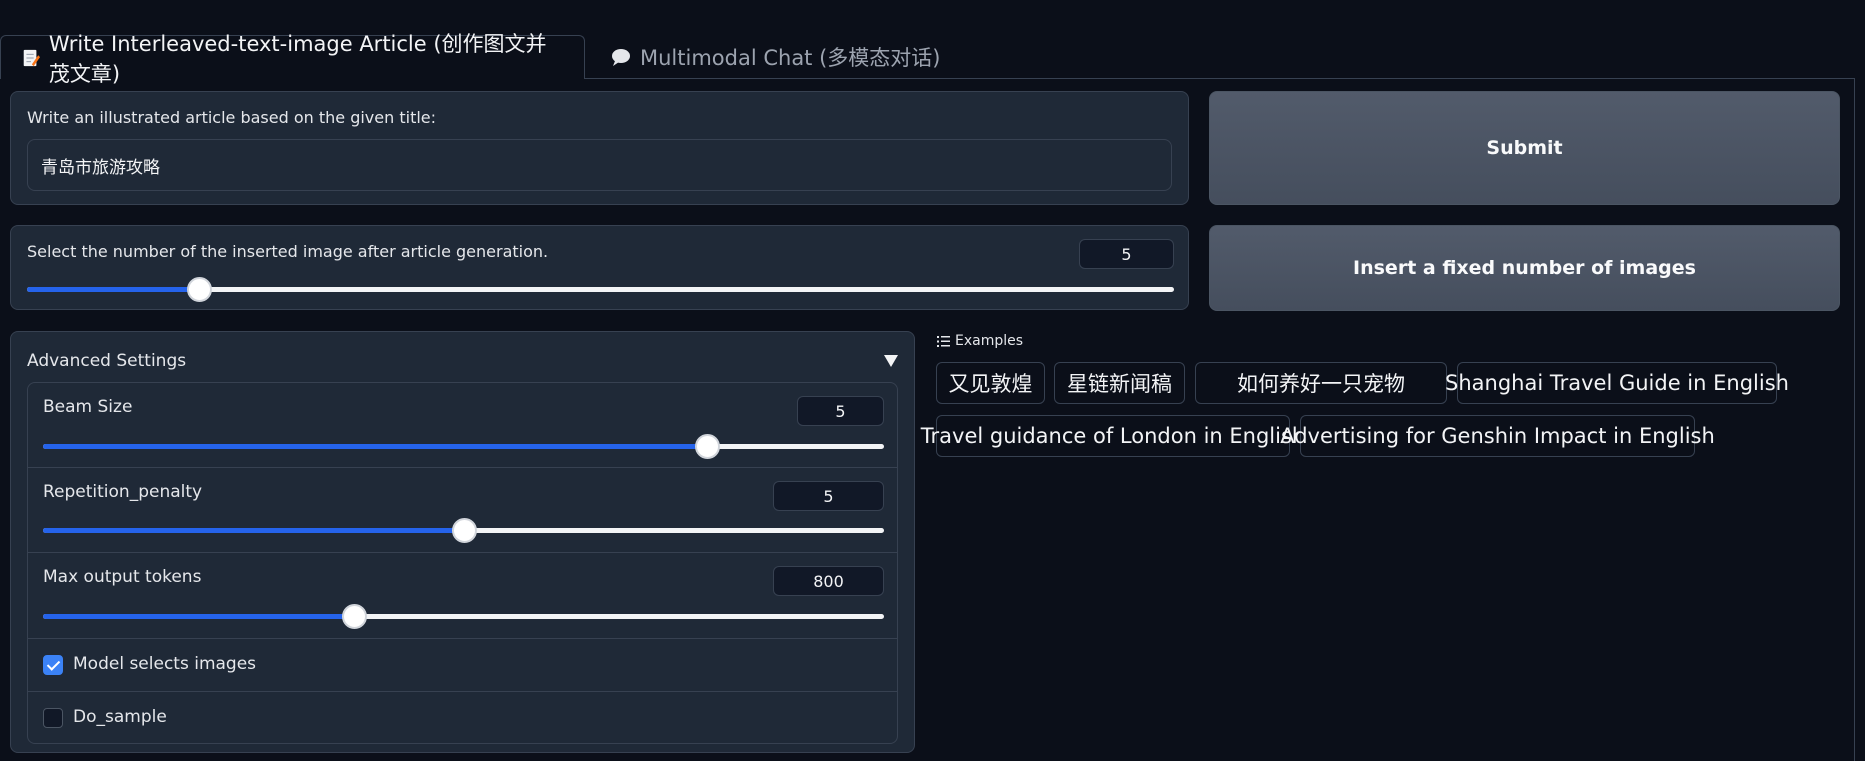  I want to click on repetition-penalty-slider, so click(463, 530).